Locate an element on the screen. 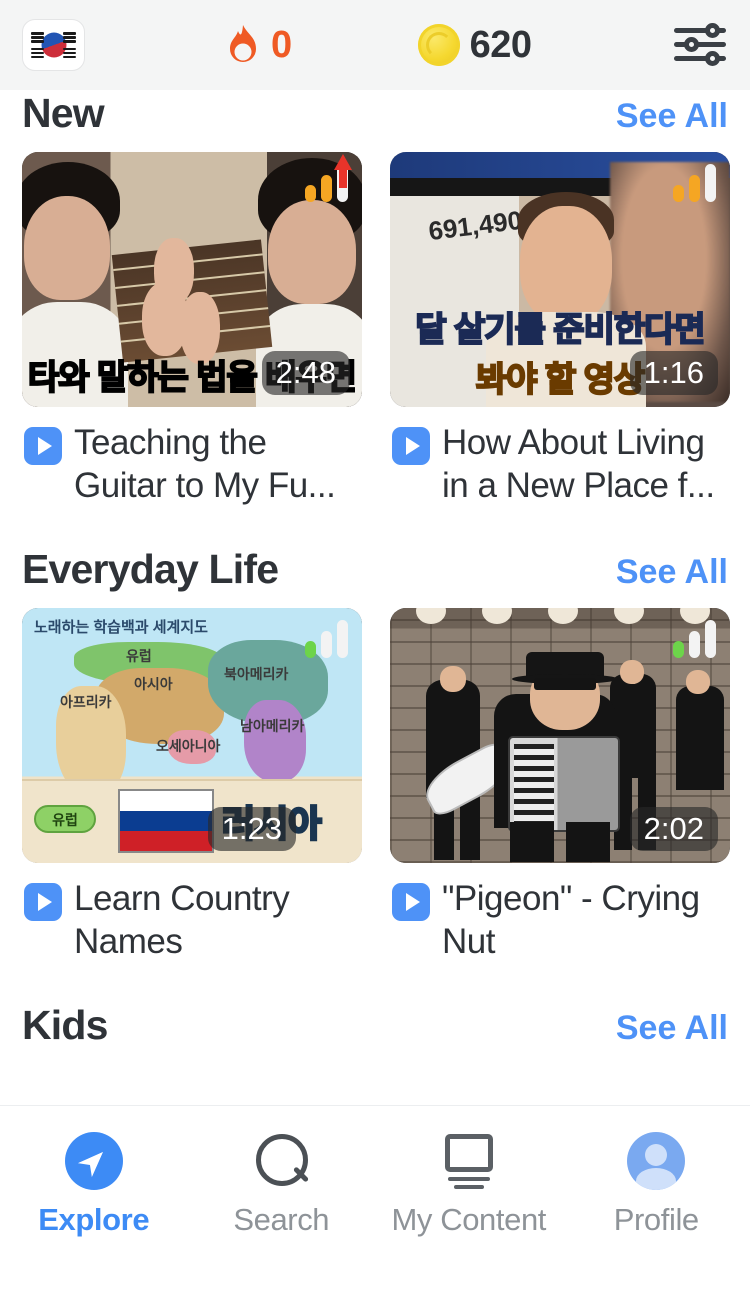 The width and height of the screenshot is (750, 1297). tab-search: Search is located at coordinates (282, 1185).